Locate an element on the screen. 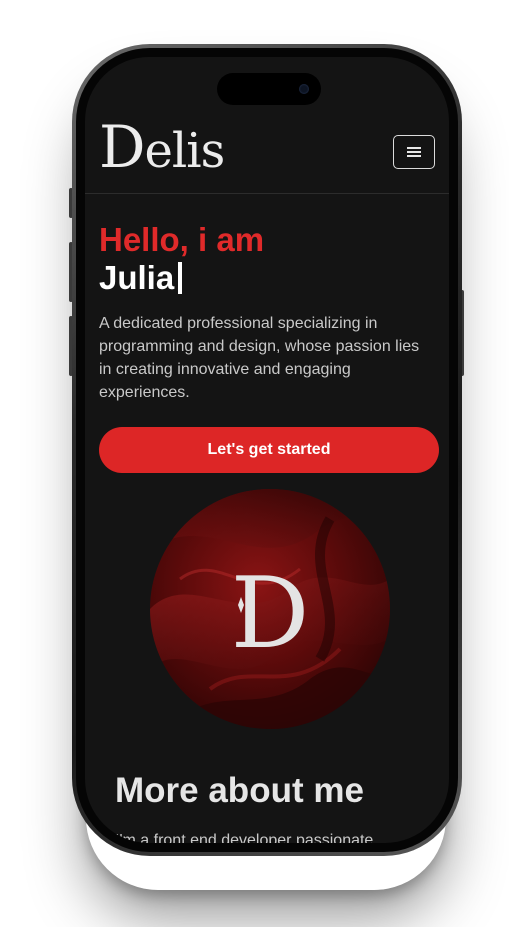 Image resolution: width=509 pixels, height=927 pixels. avatar: D is located at coordinates (270, 609).